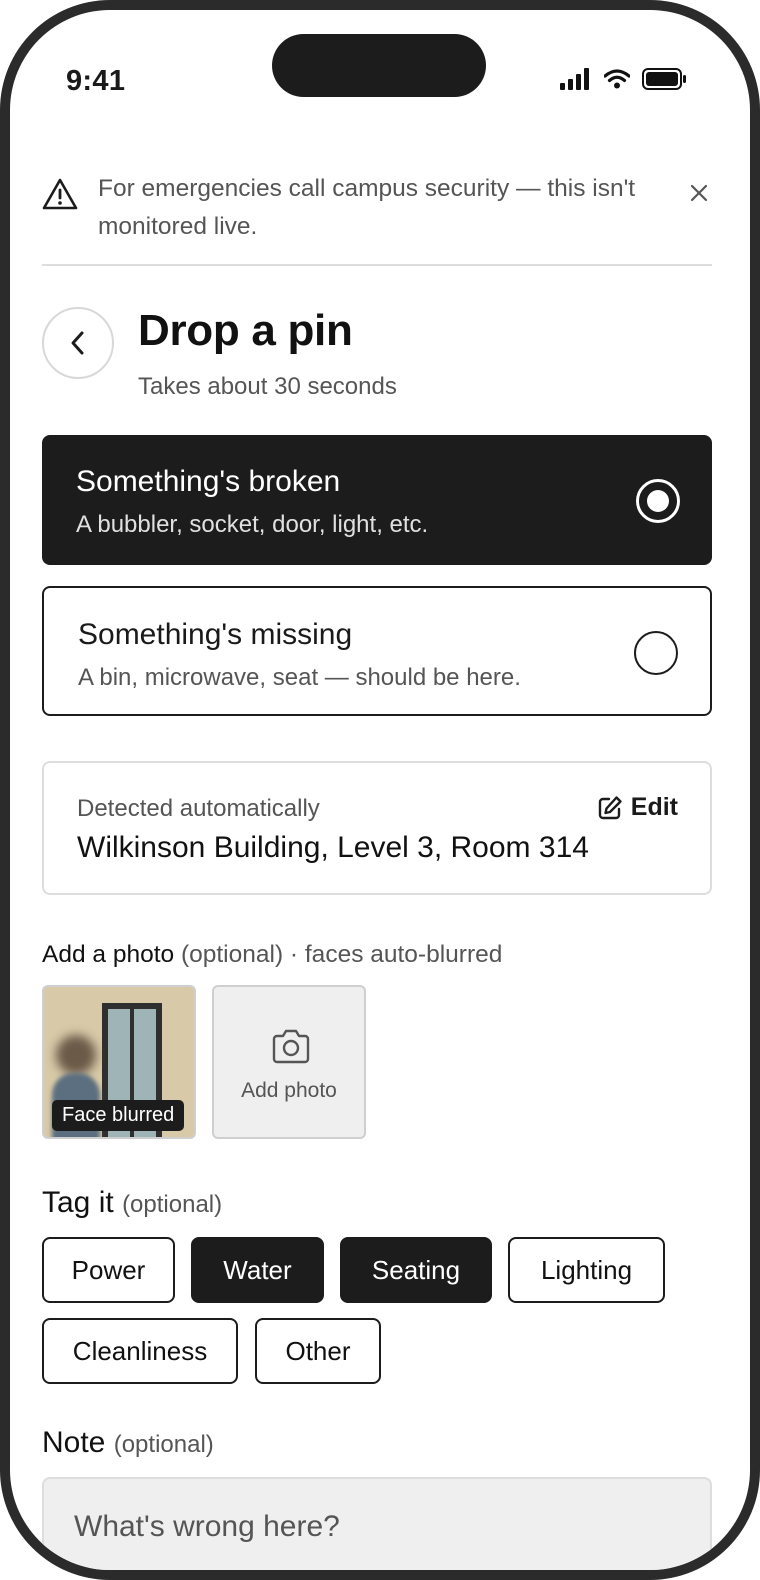 The image size is (760, 1580). I want to click on radio-selected, so click(658, 501).